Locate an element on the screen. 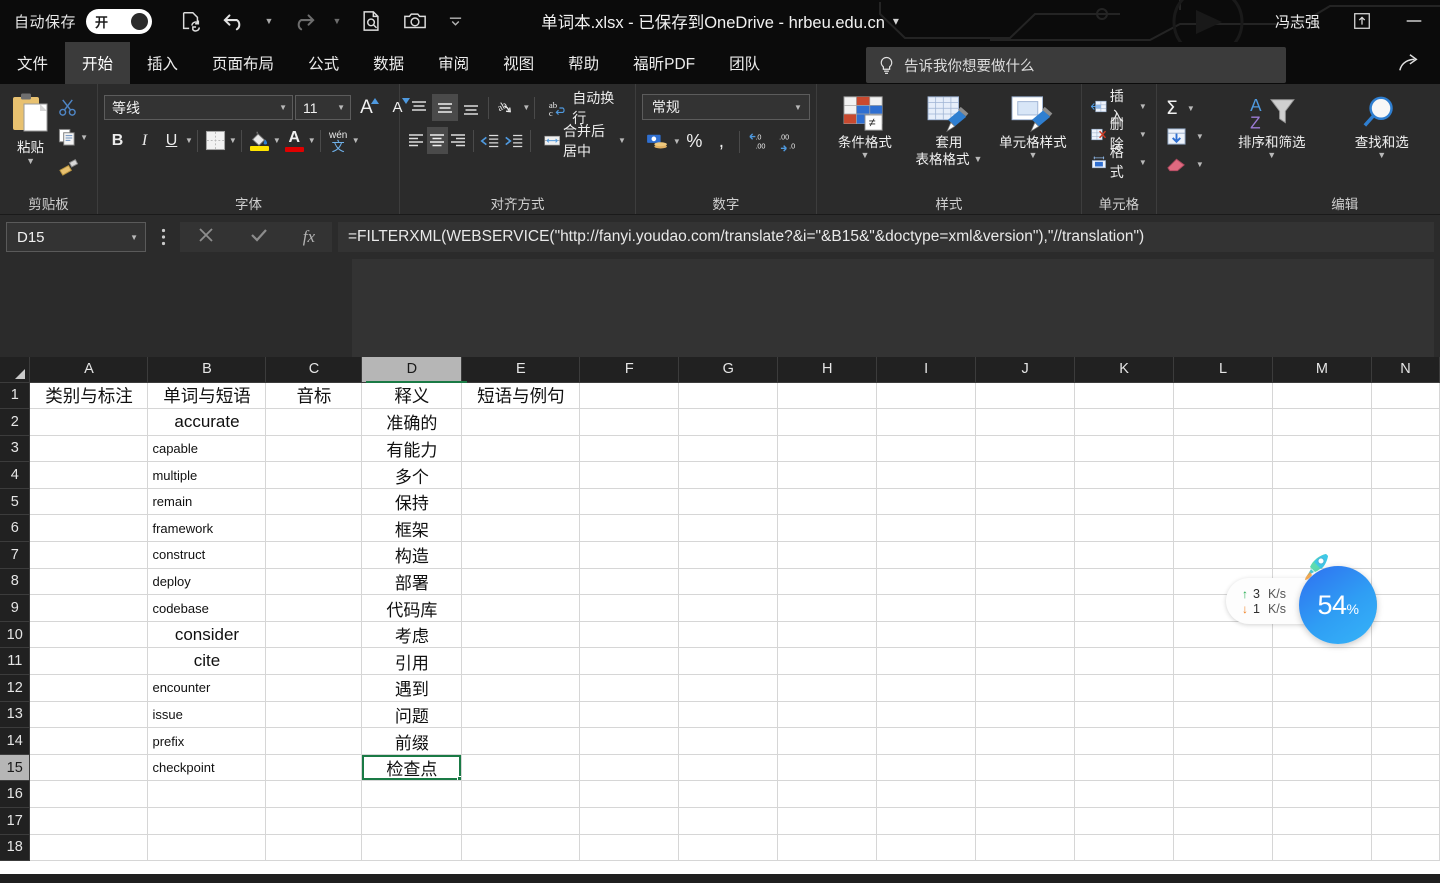  cell-B11: cite is located at coordinates (207, 661).